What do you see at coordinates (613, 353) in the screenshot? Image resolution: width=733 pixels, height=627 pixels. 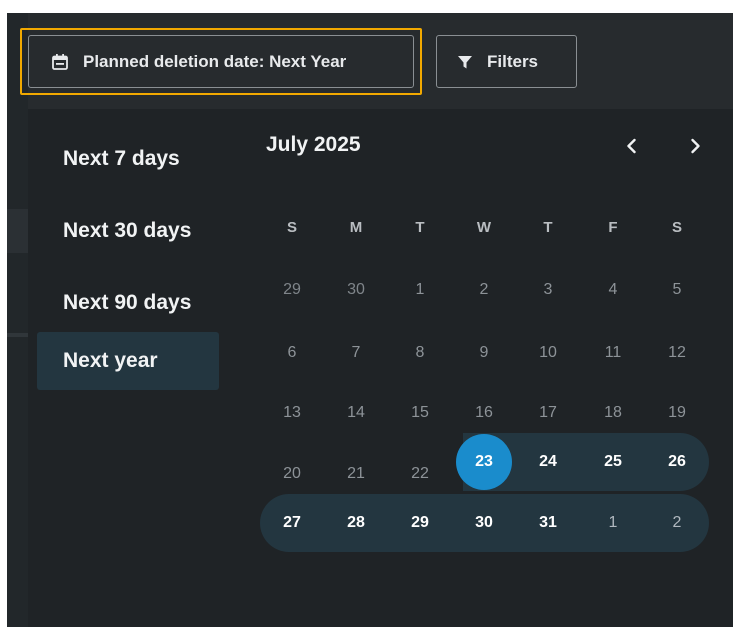 I see `calendar-day: 11` at bounding box center [613, 353].